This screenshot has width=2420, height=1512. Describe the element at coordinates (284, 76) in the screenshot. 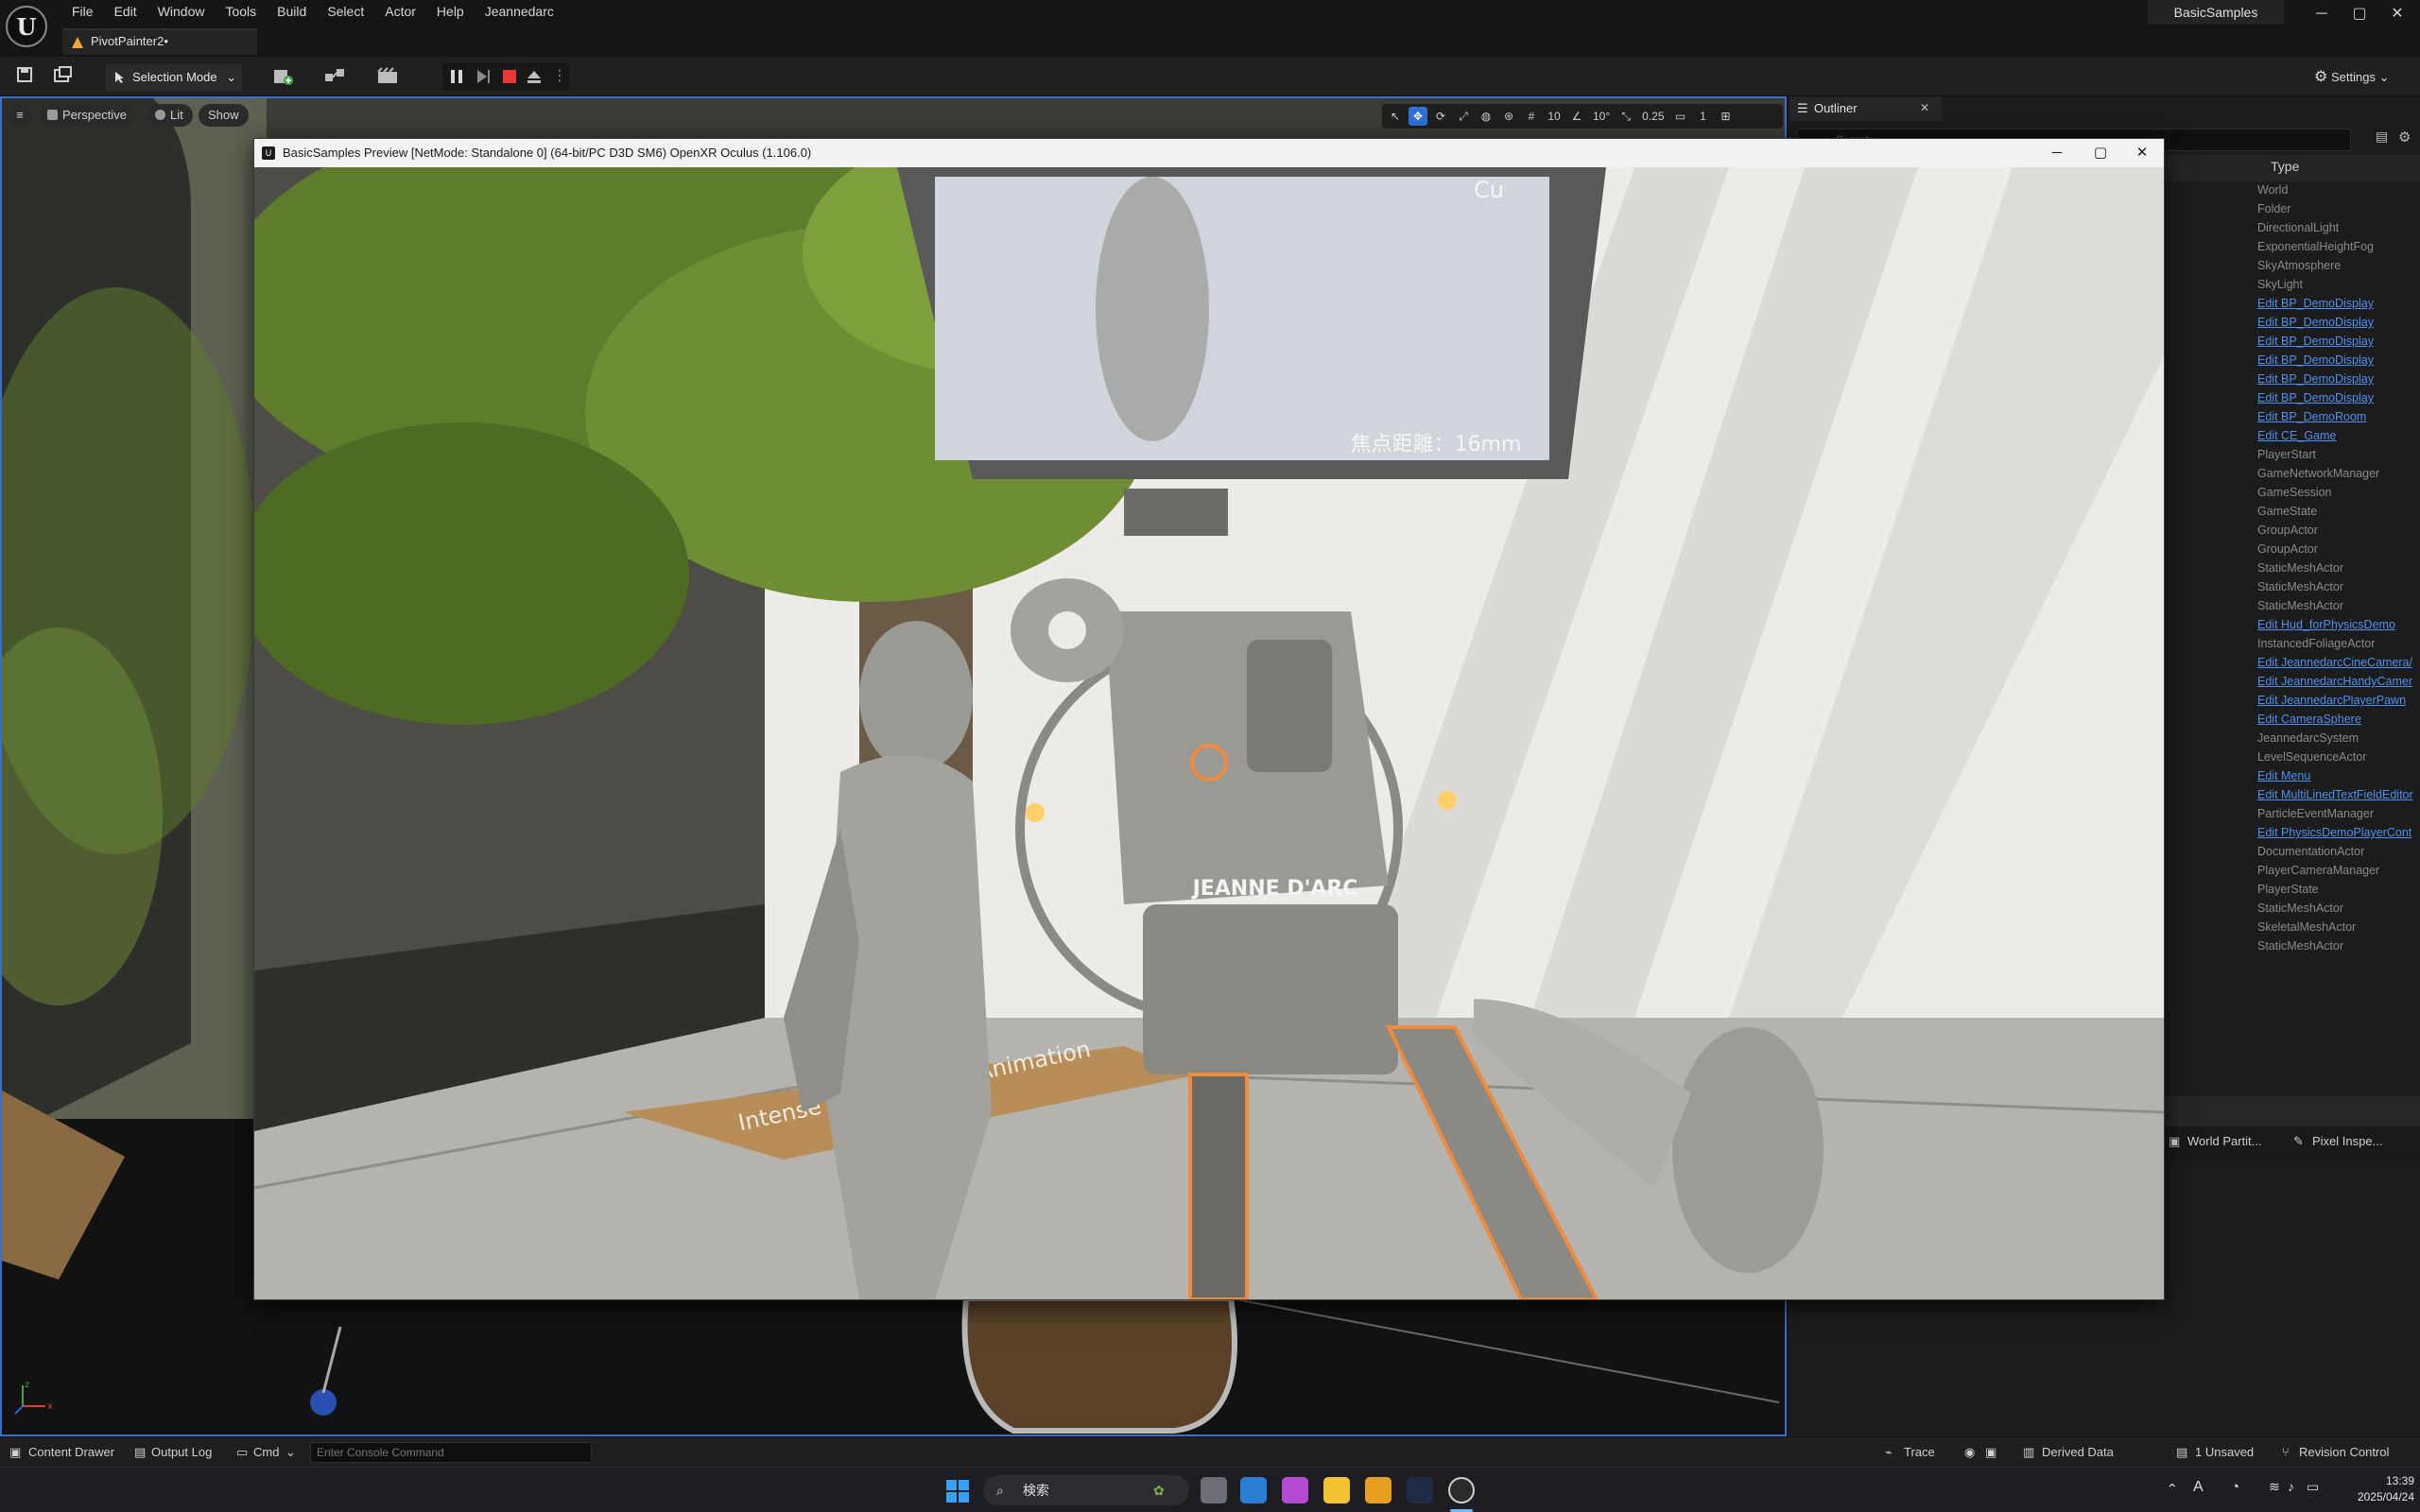

I see `add-actor-icon` at that location.